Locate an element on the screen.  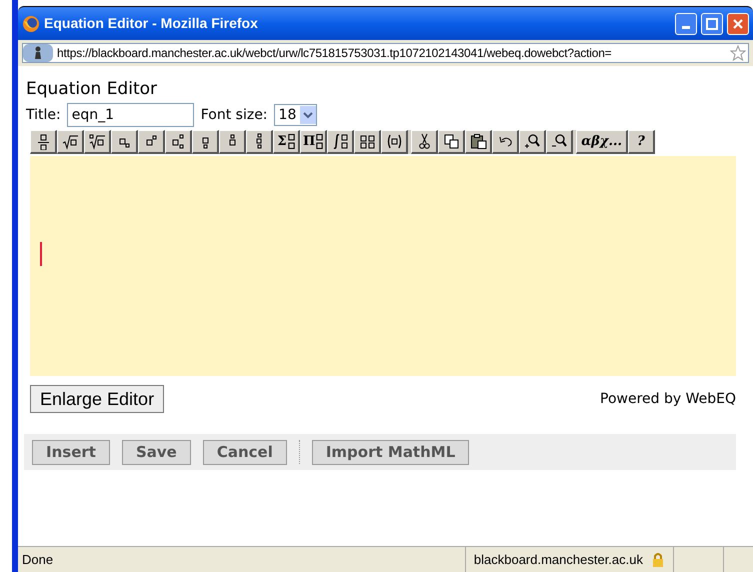
maximize-button is located at coordinates (712, 23).